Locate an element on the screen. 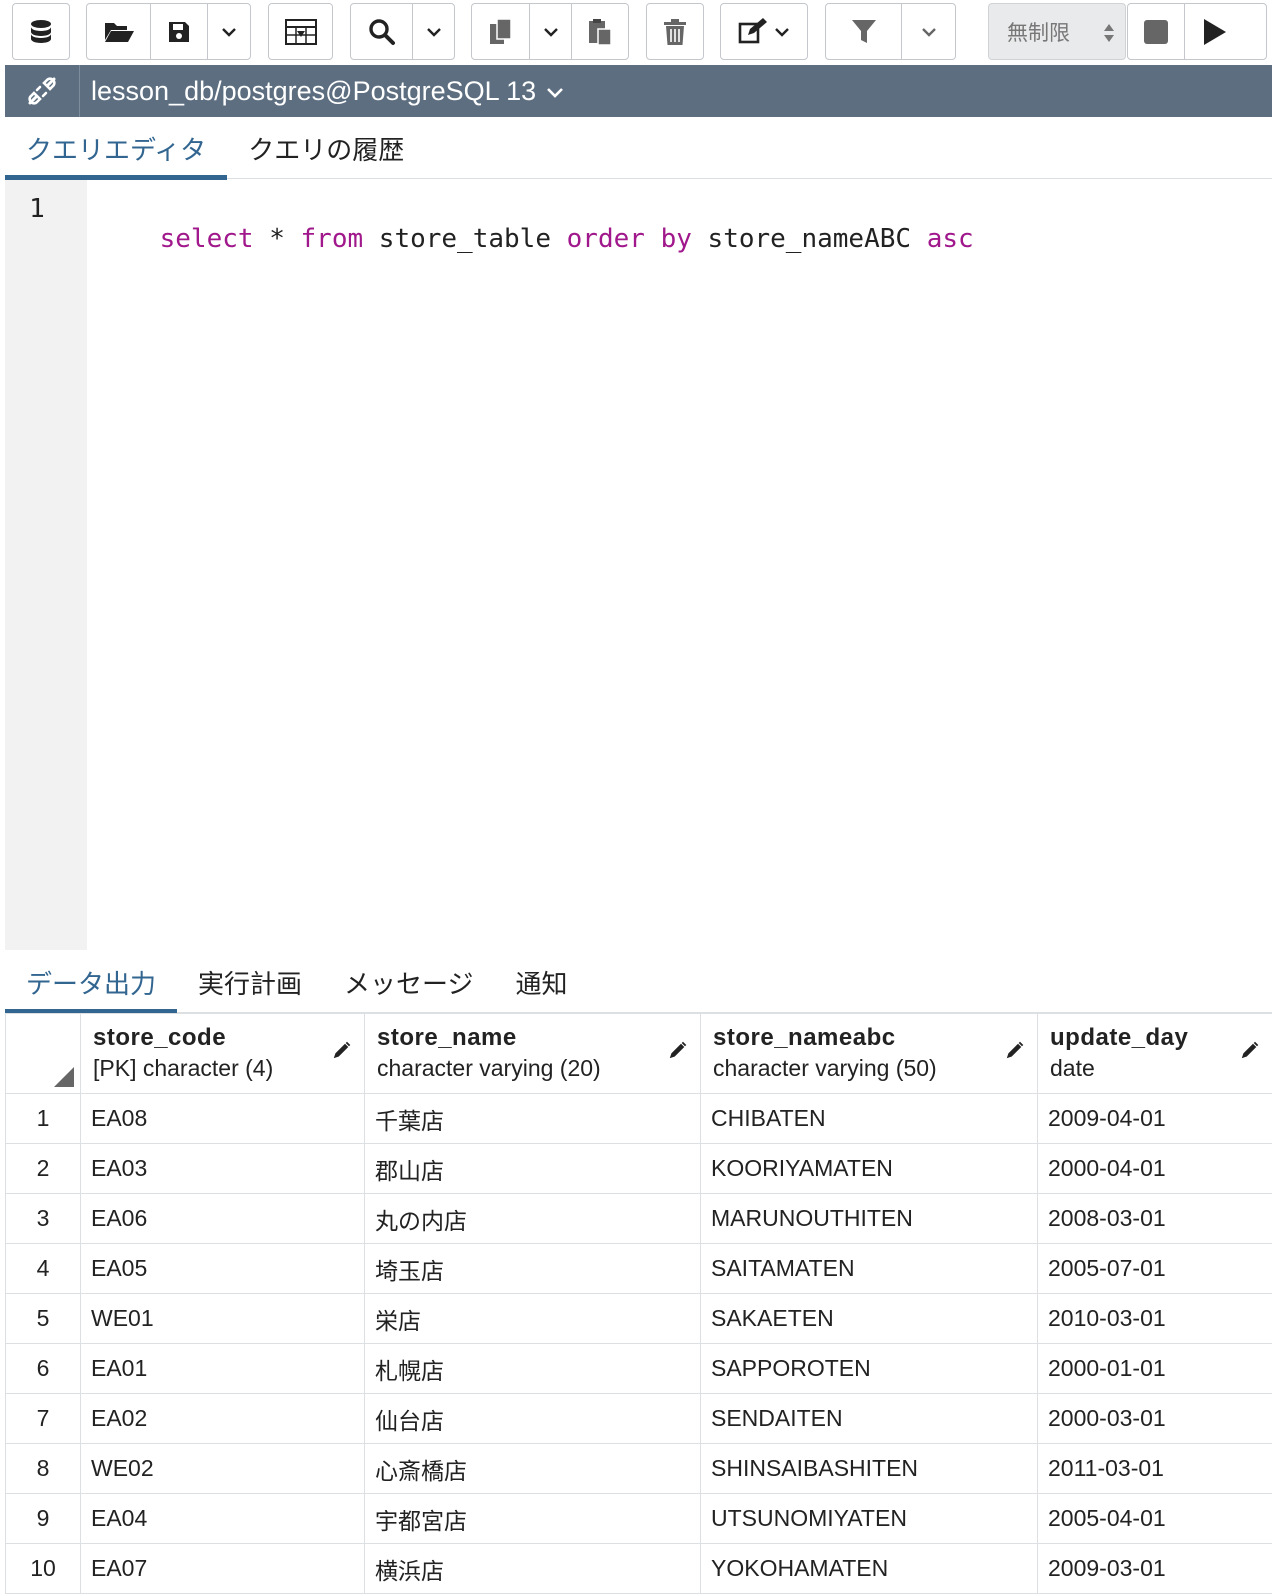 The image size is (1272, 1594). cell-store-name: 埼玉店 is located at coordinates (532, 1268).